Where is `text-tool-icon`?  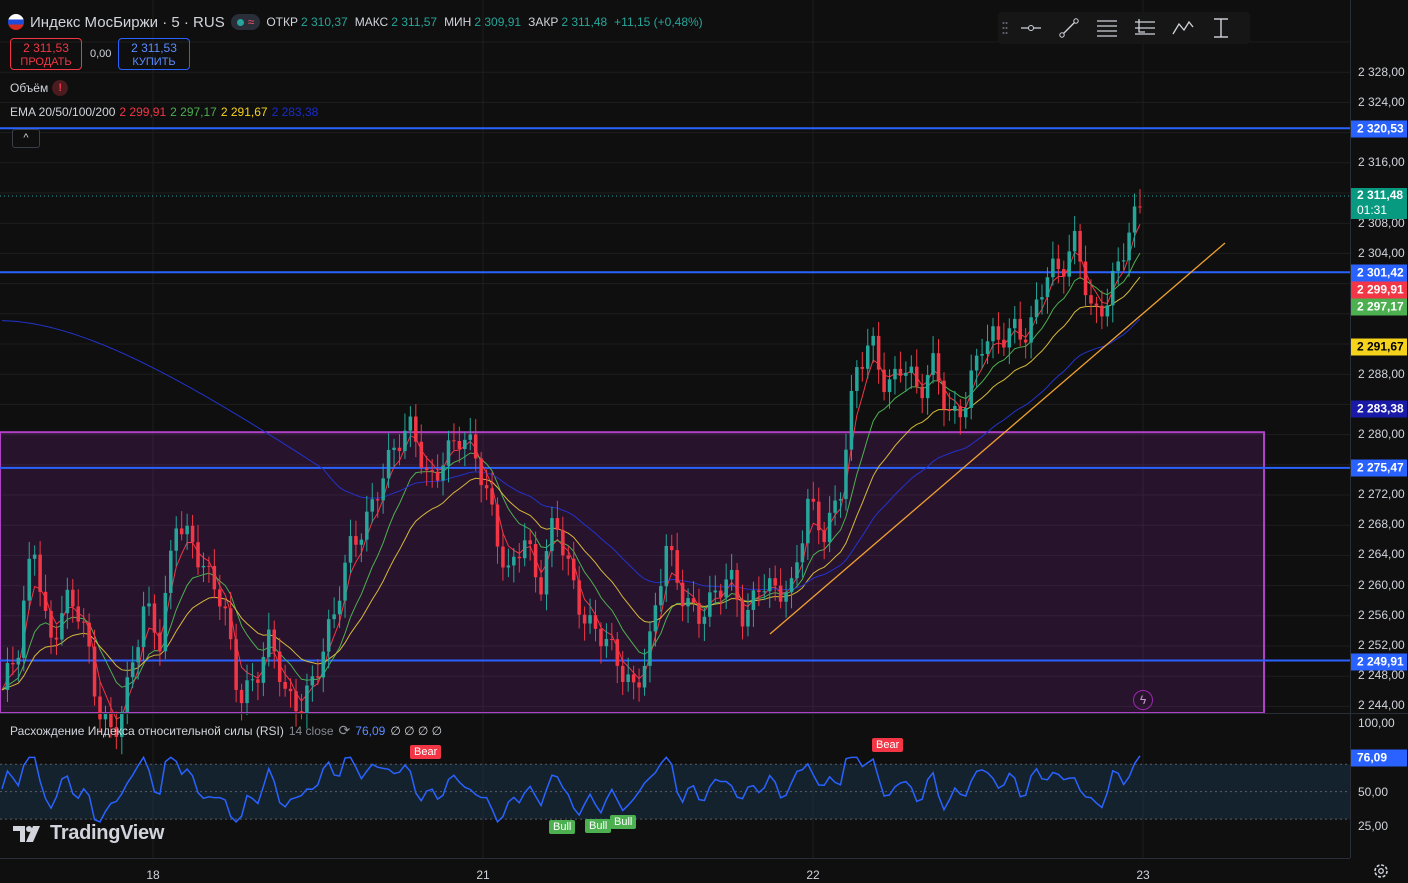
text-tool-icon is located at coordinates (1221, 28).